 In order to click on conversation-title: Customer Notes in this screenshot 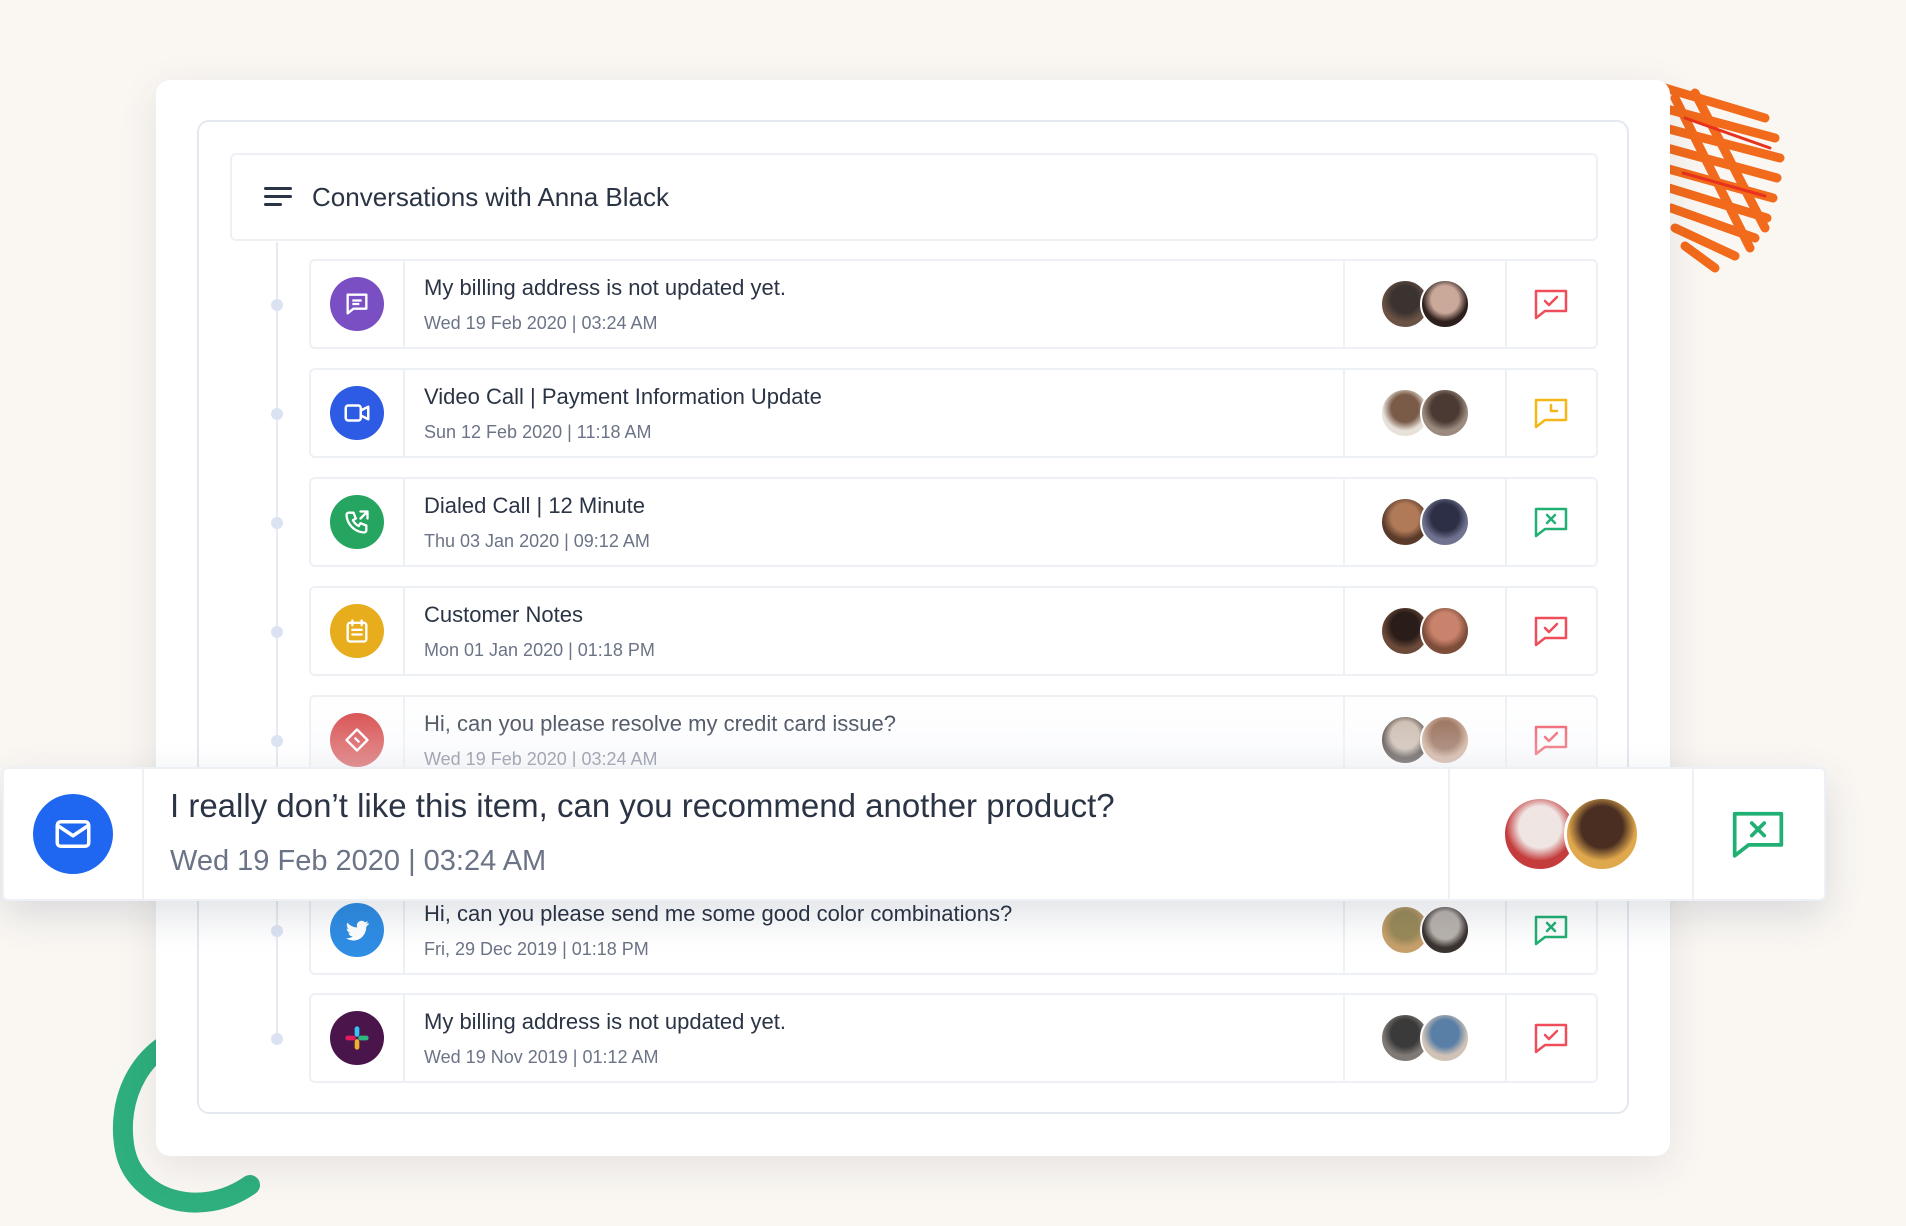, I will do `click(503, 614)`.